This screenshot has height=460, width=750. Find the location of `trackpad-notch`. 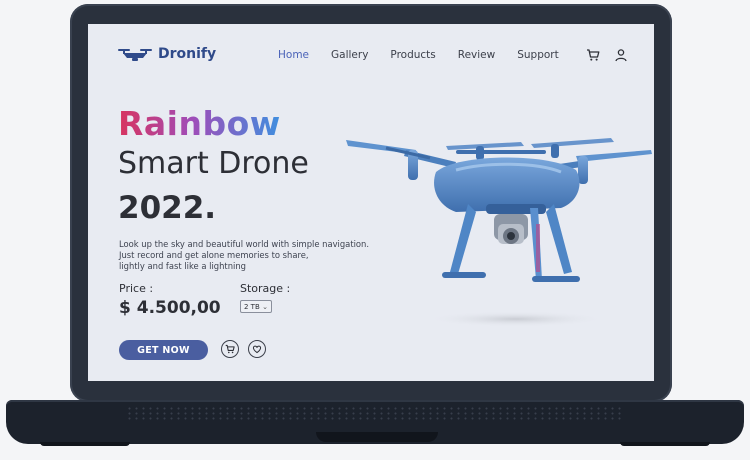

trackpad-notch is located at coordinates (377, 437).